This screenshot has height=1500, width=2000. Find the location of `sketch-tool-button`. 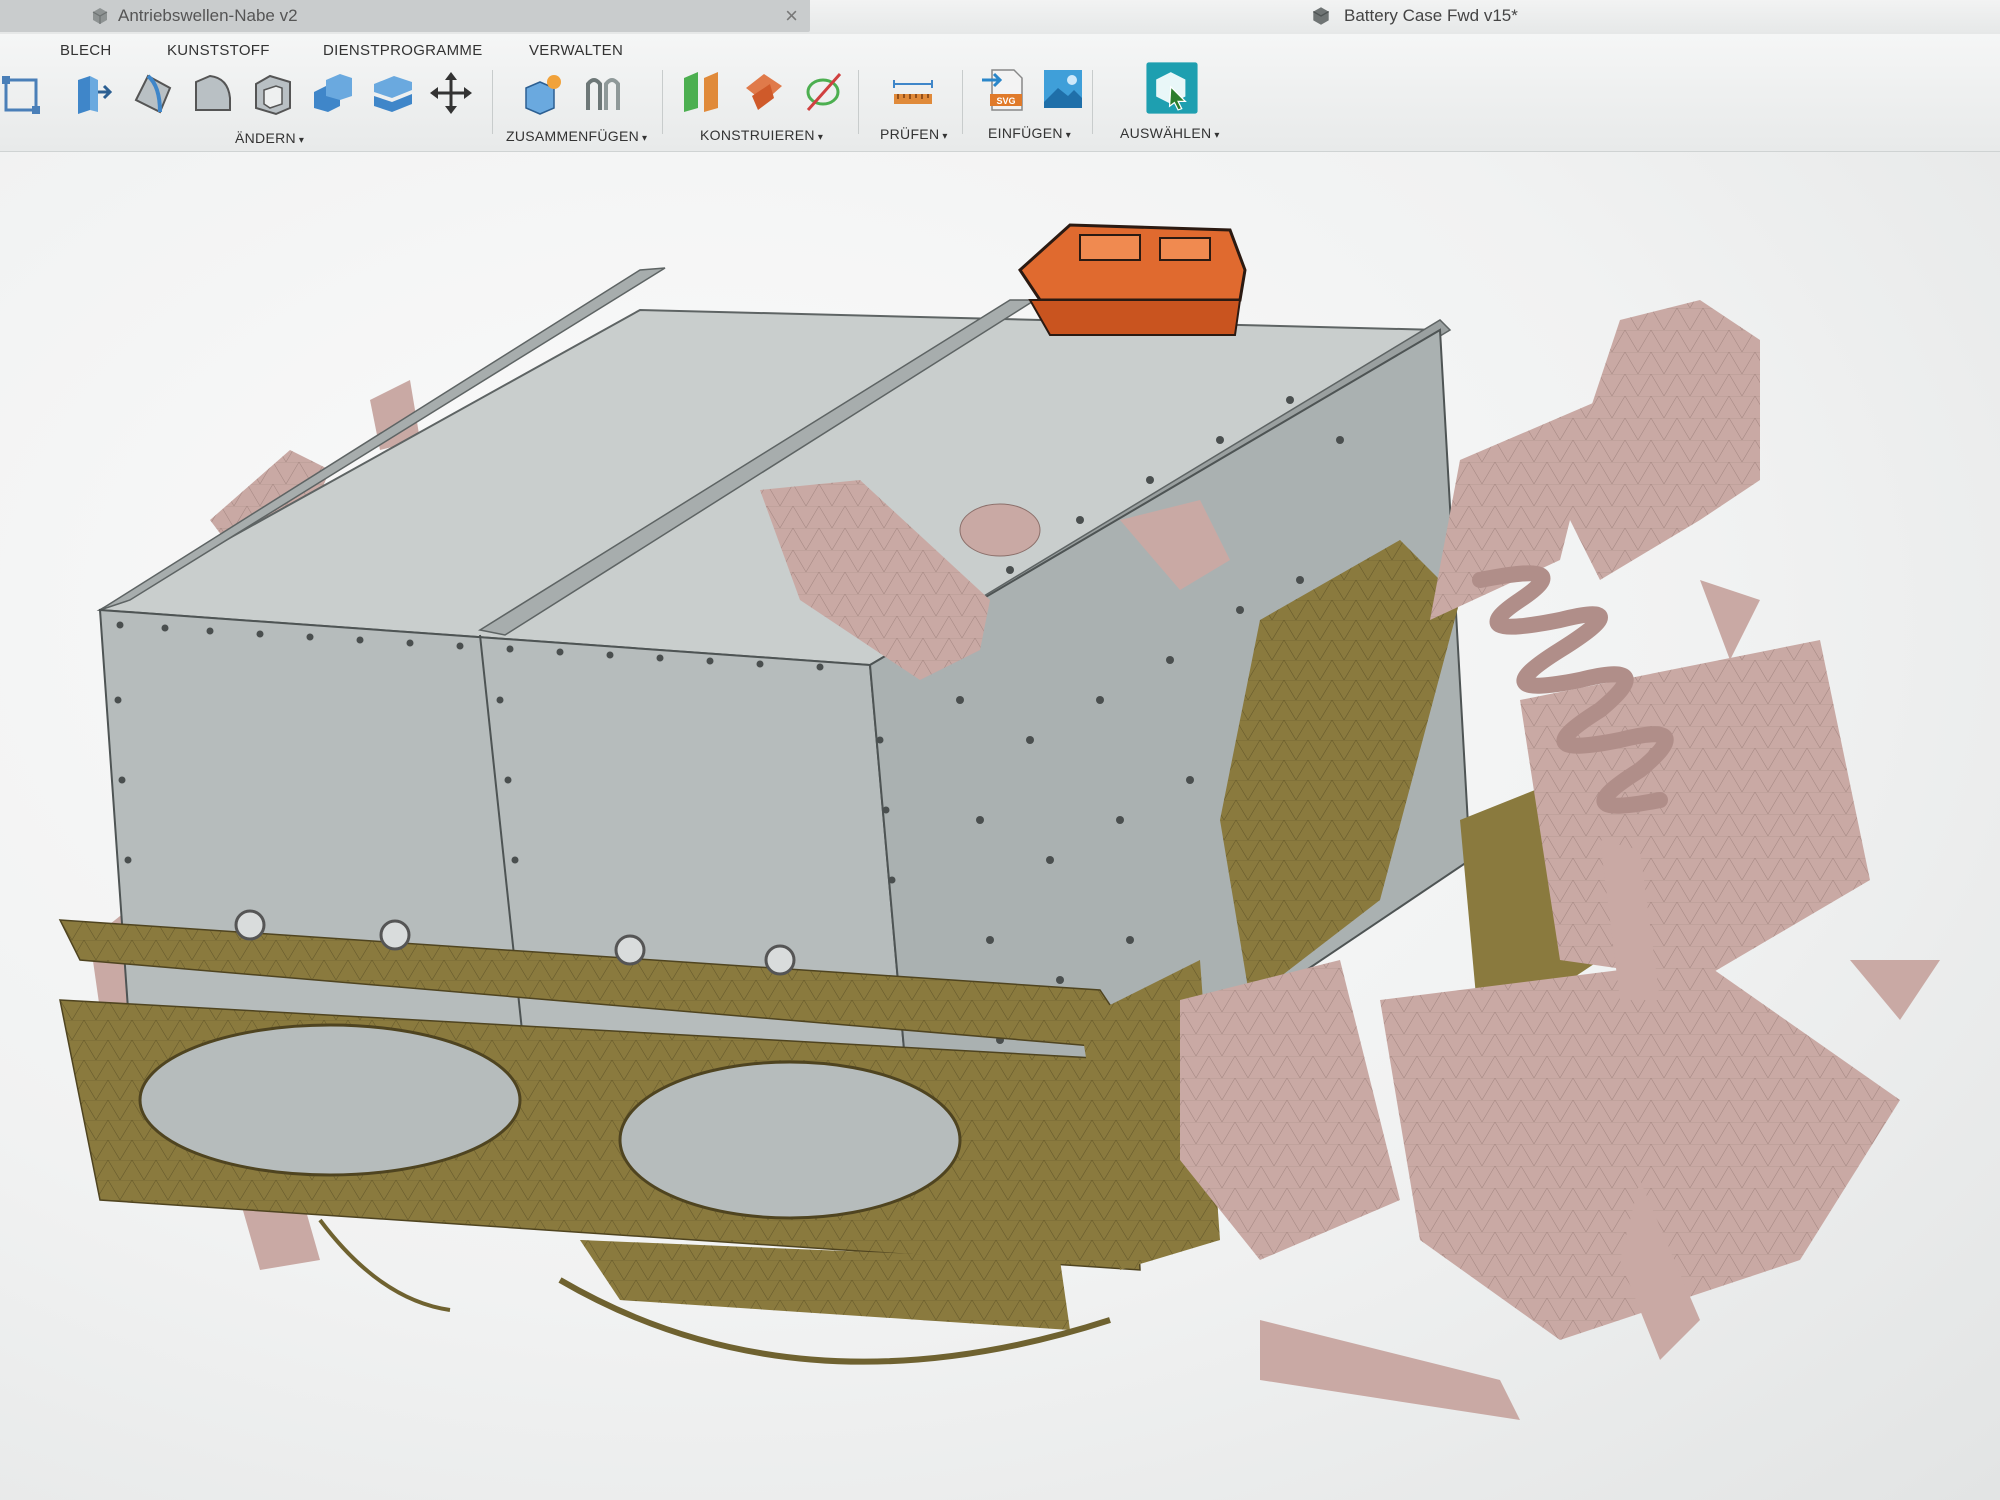

sketch-tool-button is located at coordinates (23, 95).